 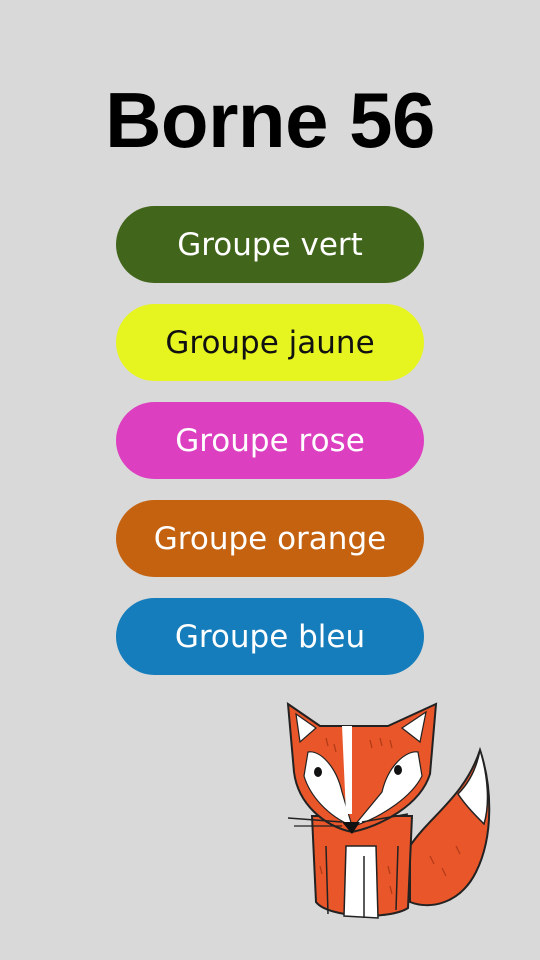 I want to click on fox-icon, so click(x=388, y=810).